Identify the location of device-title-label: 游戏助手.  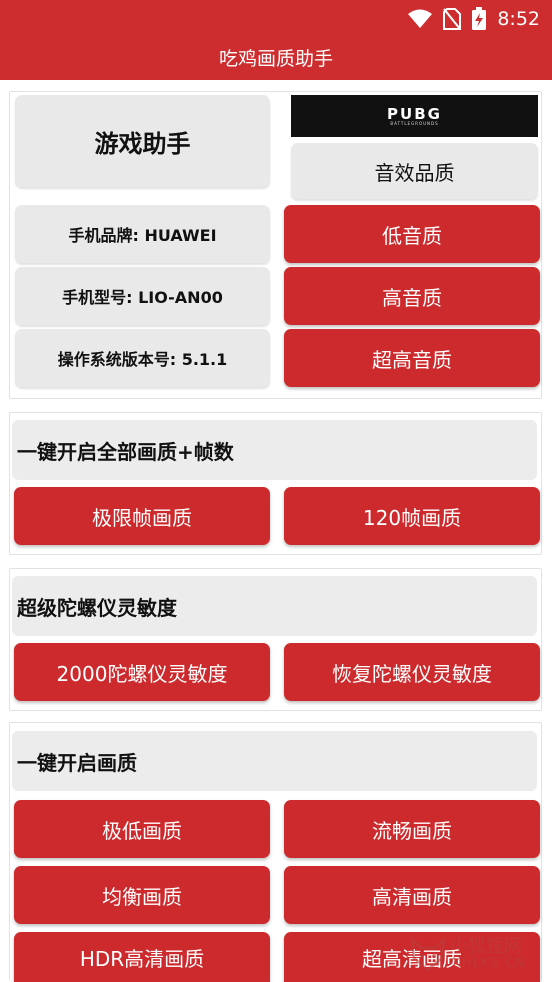
(142, 143).